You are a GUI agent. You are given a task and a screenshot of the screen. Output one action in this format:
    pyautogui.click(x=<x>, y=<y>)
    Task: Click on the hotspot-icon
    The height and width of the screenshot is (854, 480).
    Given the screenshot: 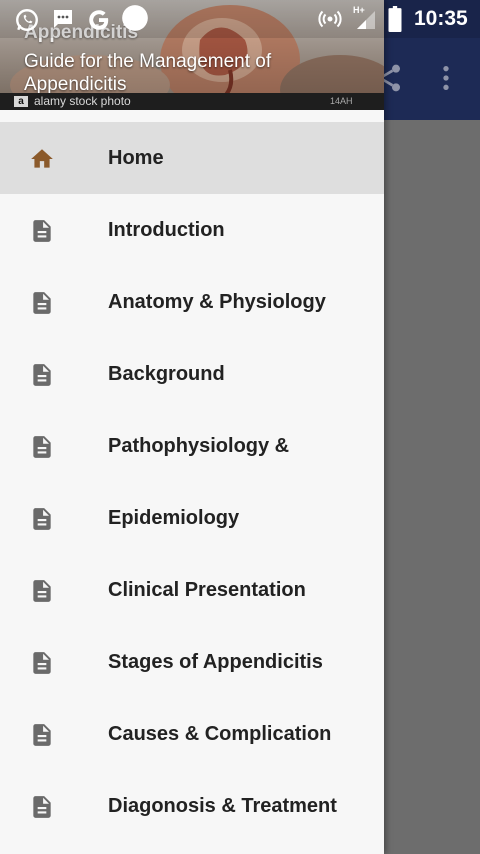 What is the action you would take?
    pyautogui.click(x=330, y=19)
    